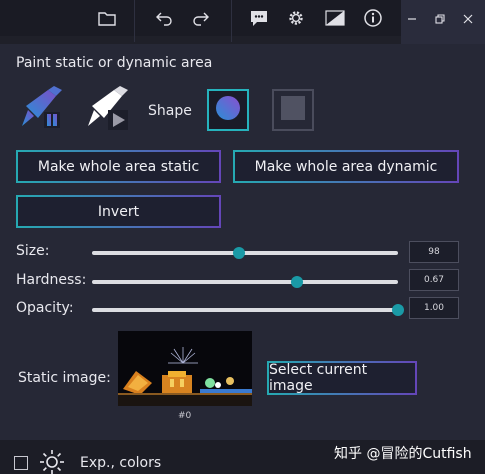 The width and height of the screenshot is (485, 474). What do you see at coordinates (434, 252) in the screenshot?
I see `size-value: 98` at bounding box center [434, 252].